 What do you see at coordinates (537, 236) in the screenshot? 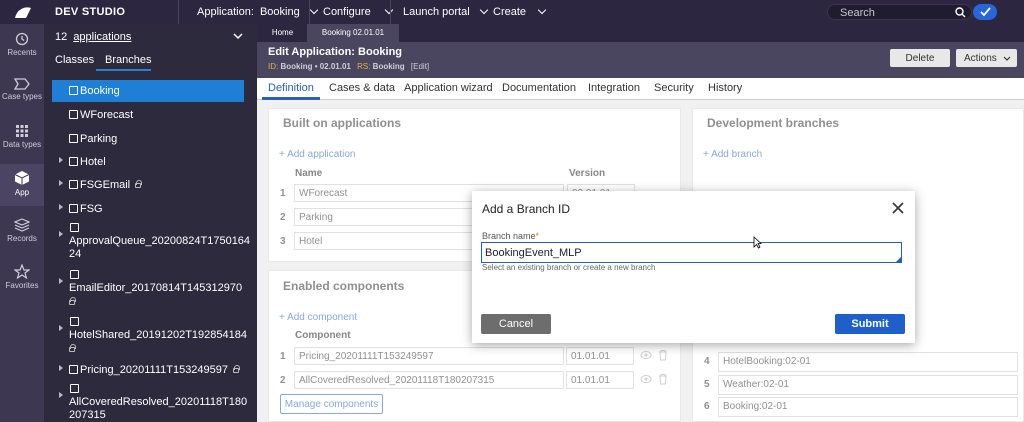
I see `required-mark: *` at bounding box center [537, 236].